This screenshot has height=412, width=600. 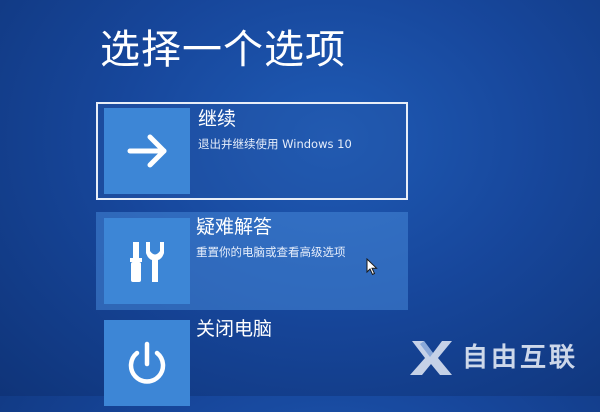 I want to click on power-icon, so click(x=147, y=362).